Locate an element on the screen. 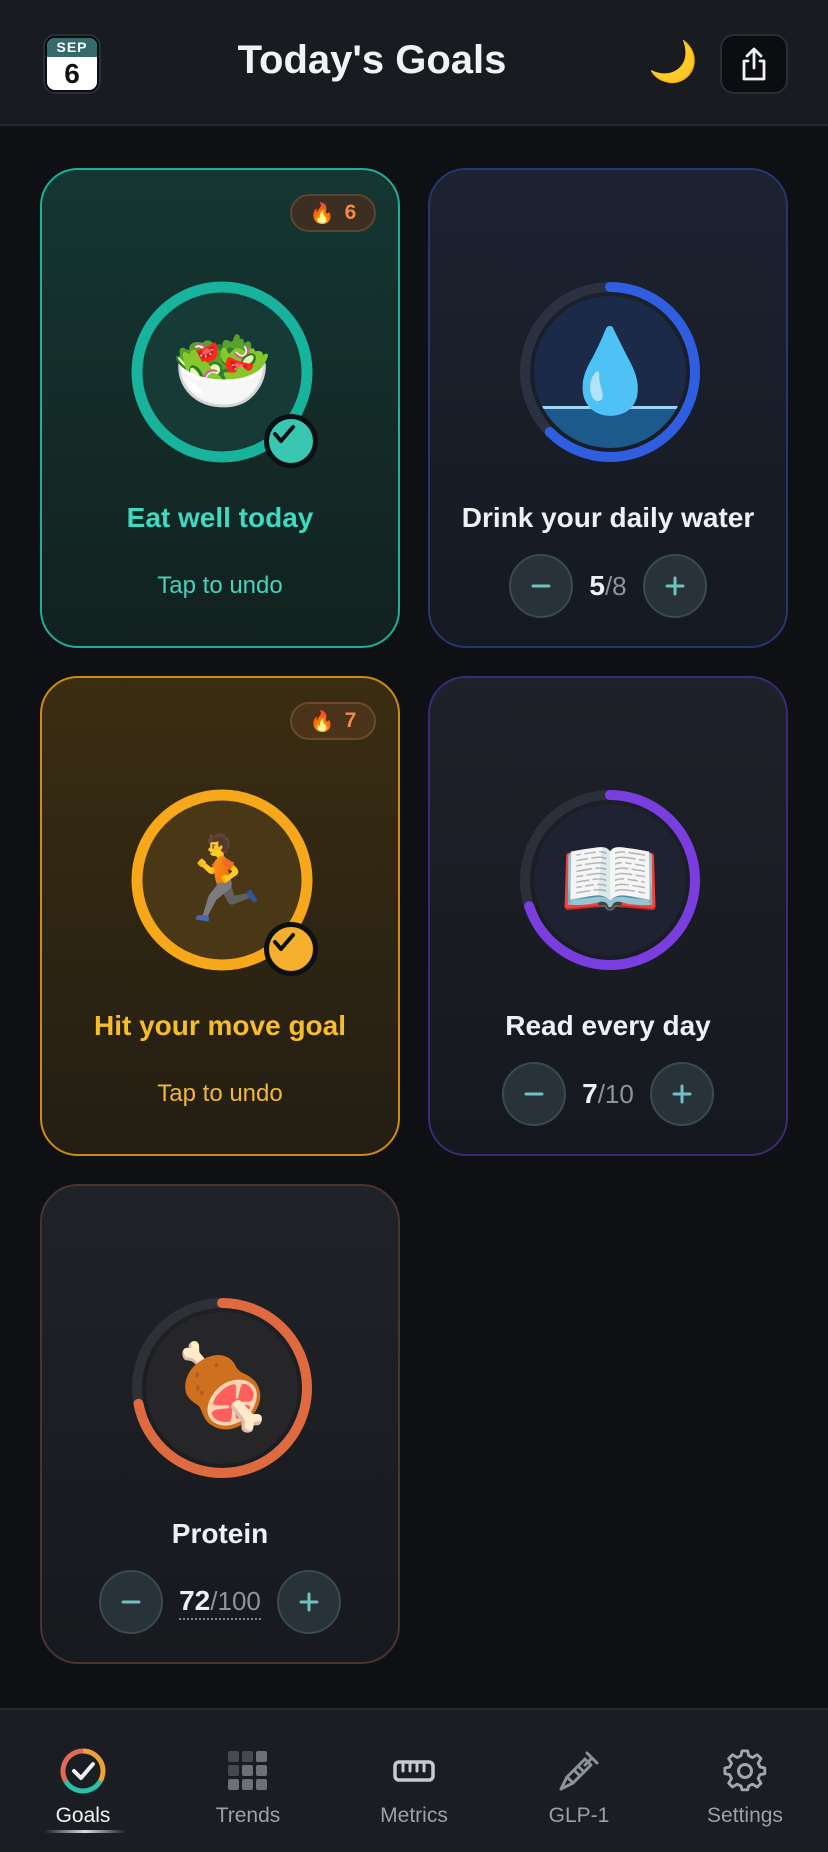 The image size is (828, 1852). tab-label: Trends is located at coordinates (248, 1815).